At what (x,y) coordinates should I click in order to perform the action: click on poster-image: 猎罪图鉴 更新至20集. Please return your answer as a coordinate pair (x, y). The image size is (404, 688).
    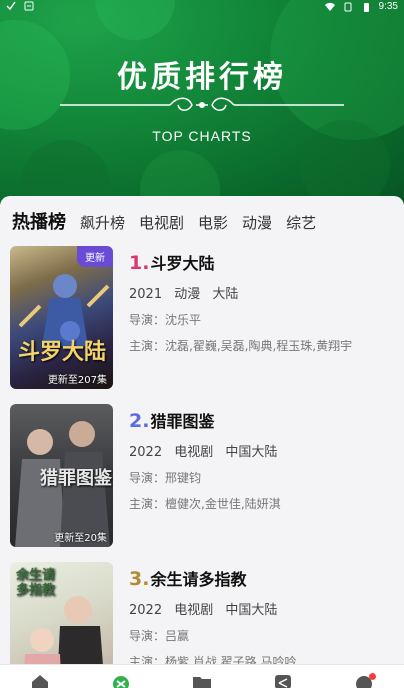
    Looking at the image, I should click on (61, 475).